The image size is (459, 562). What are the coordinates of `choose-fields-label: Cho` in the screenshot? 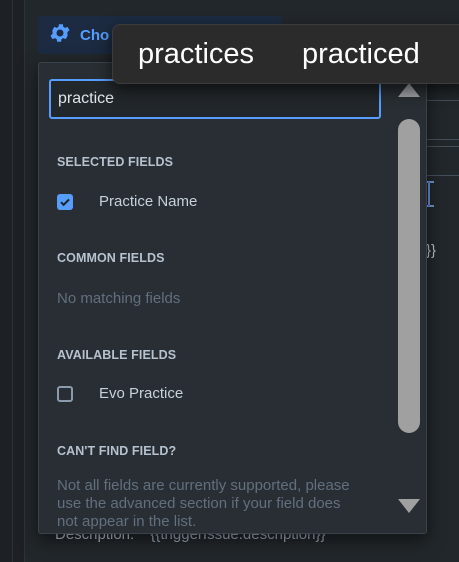 It's located at (95, 35).